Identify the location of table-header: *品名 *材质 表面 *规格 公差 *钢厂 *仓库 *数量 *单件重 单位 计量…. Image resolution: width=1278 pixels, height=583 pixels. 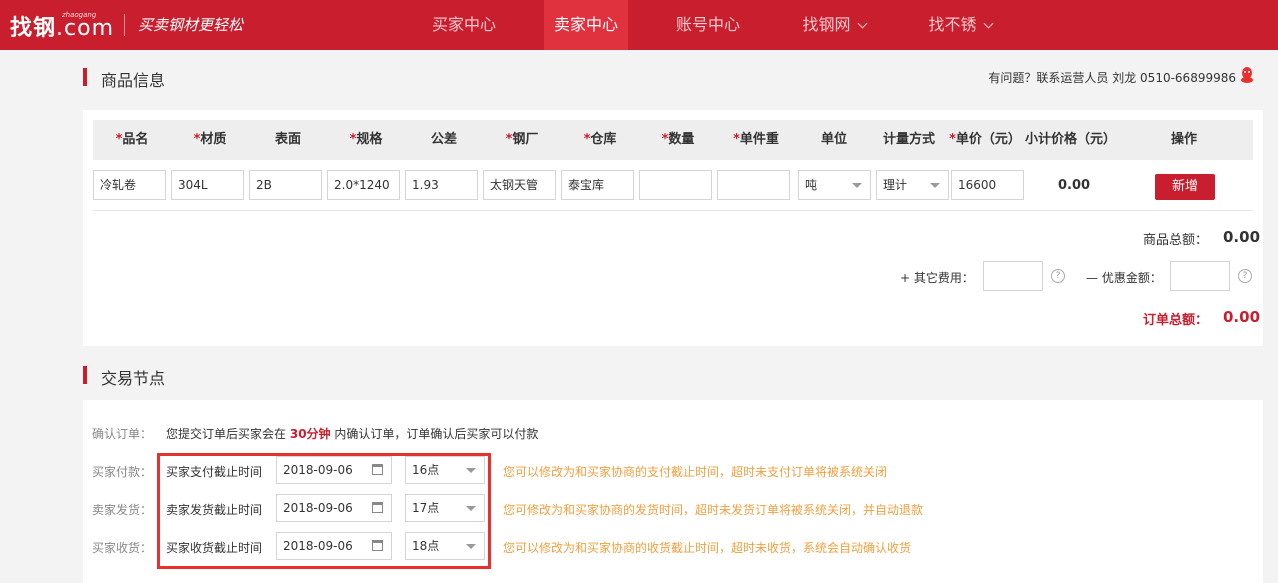
(673, 140).